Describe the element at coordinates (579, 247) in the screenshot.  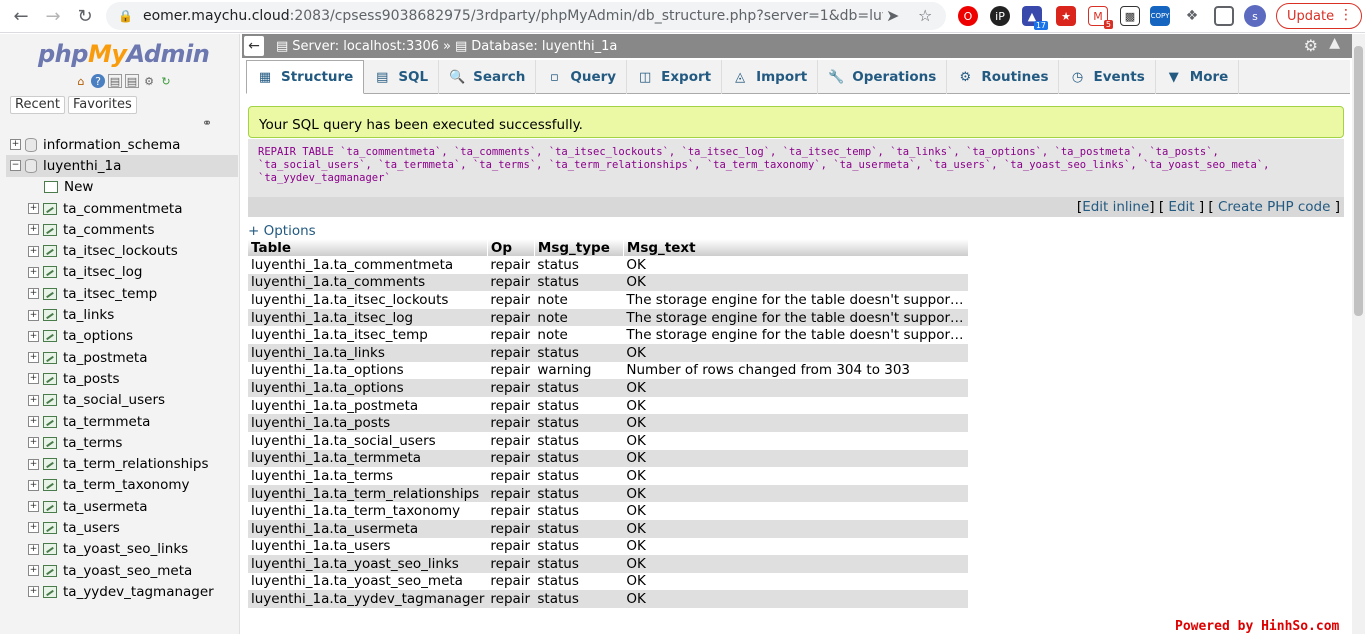
I see `column-header-msg-type: Msg_type` at that location.